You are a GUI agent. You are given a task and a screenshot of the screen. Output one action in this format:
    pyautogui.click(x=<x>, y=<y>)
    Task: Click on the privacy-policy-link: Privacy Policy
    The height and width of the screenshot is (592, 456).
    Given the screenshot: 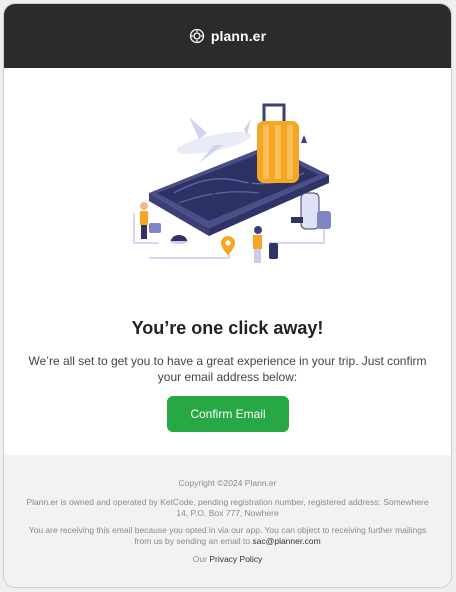 What is the action you would take?
    pyautogui.click(x=235, y=559)
    